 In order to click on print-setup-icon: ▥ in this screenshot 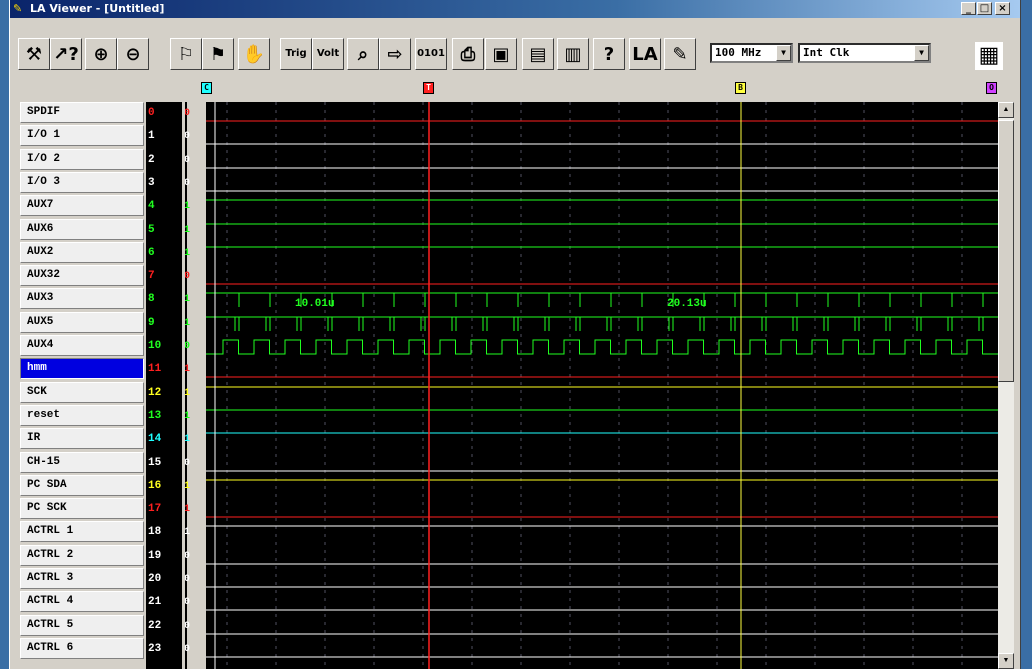, I will do `click(573, 54)`.